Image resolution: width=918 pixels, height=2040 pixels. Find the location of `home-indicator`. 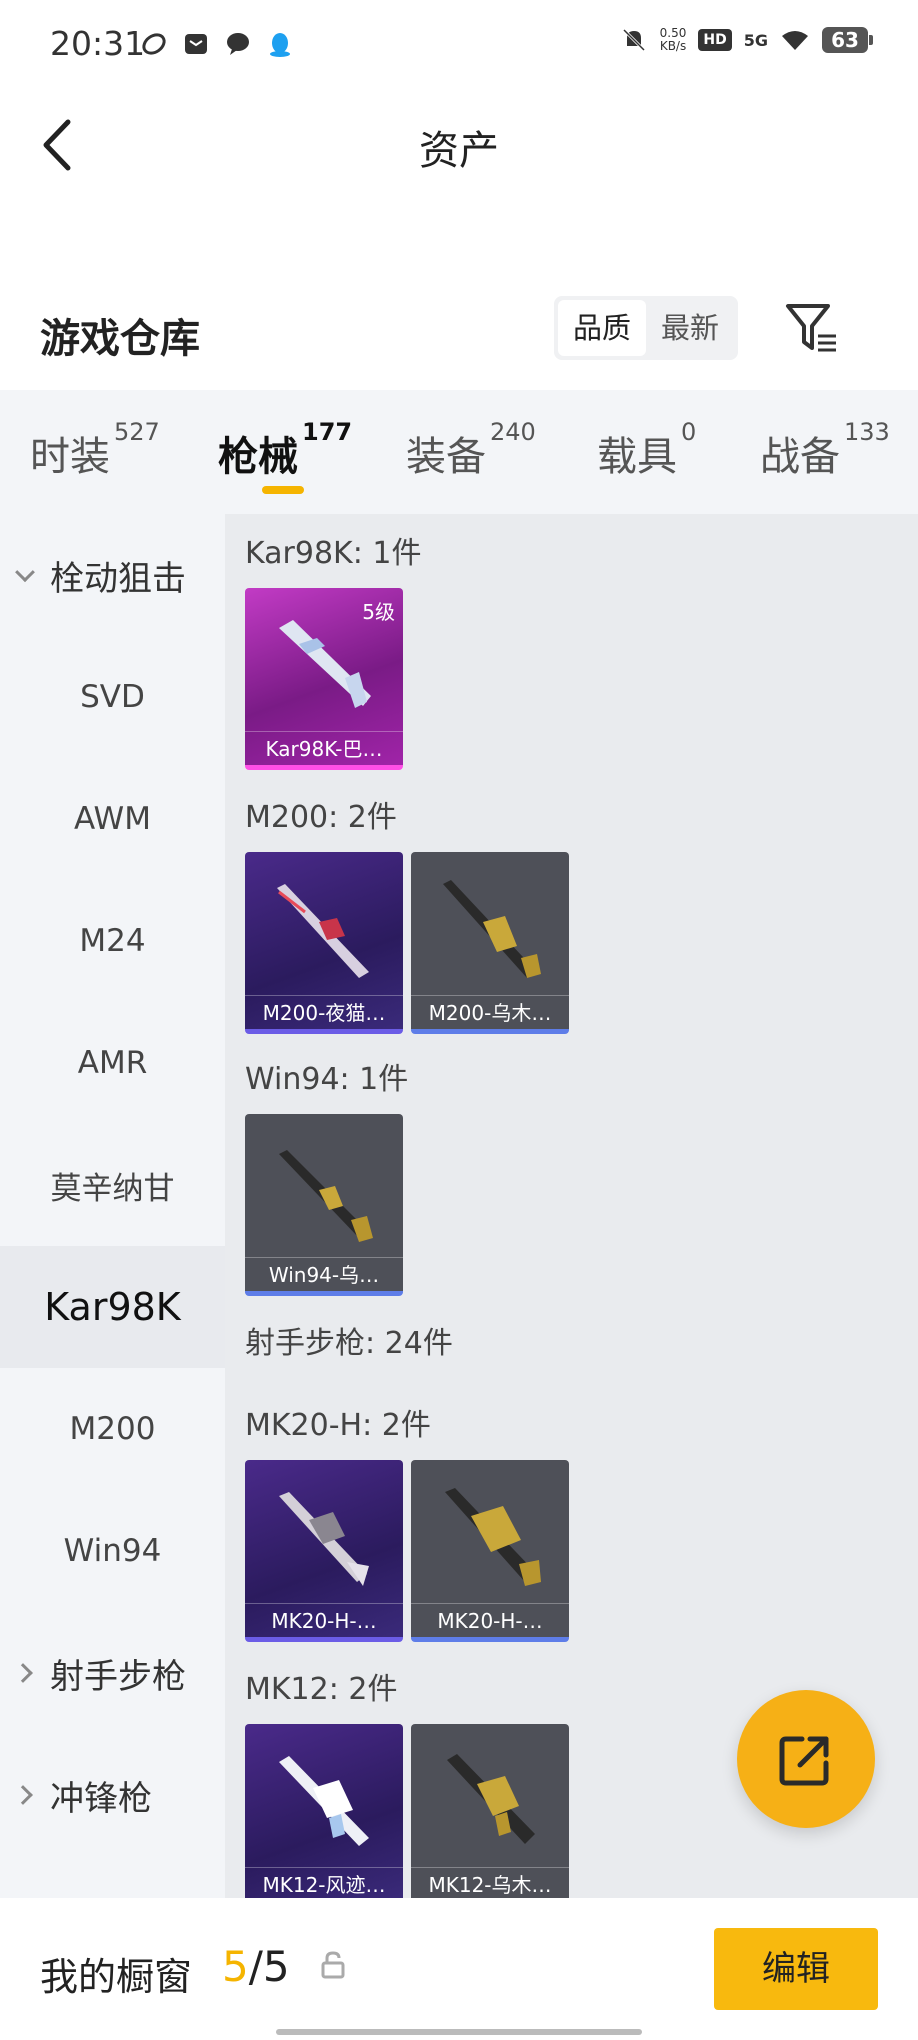

home-indicator is located at coordinates (459, 2032).